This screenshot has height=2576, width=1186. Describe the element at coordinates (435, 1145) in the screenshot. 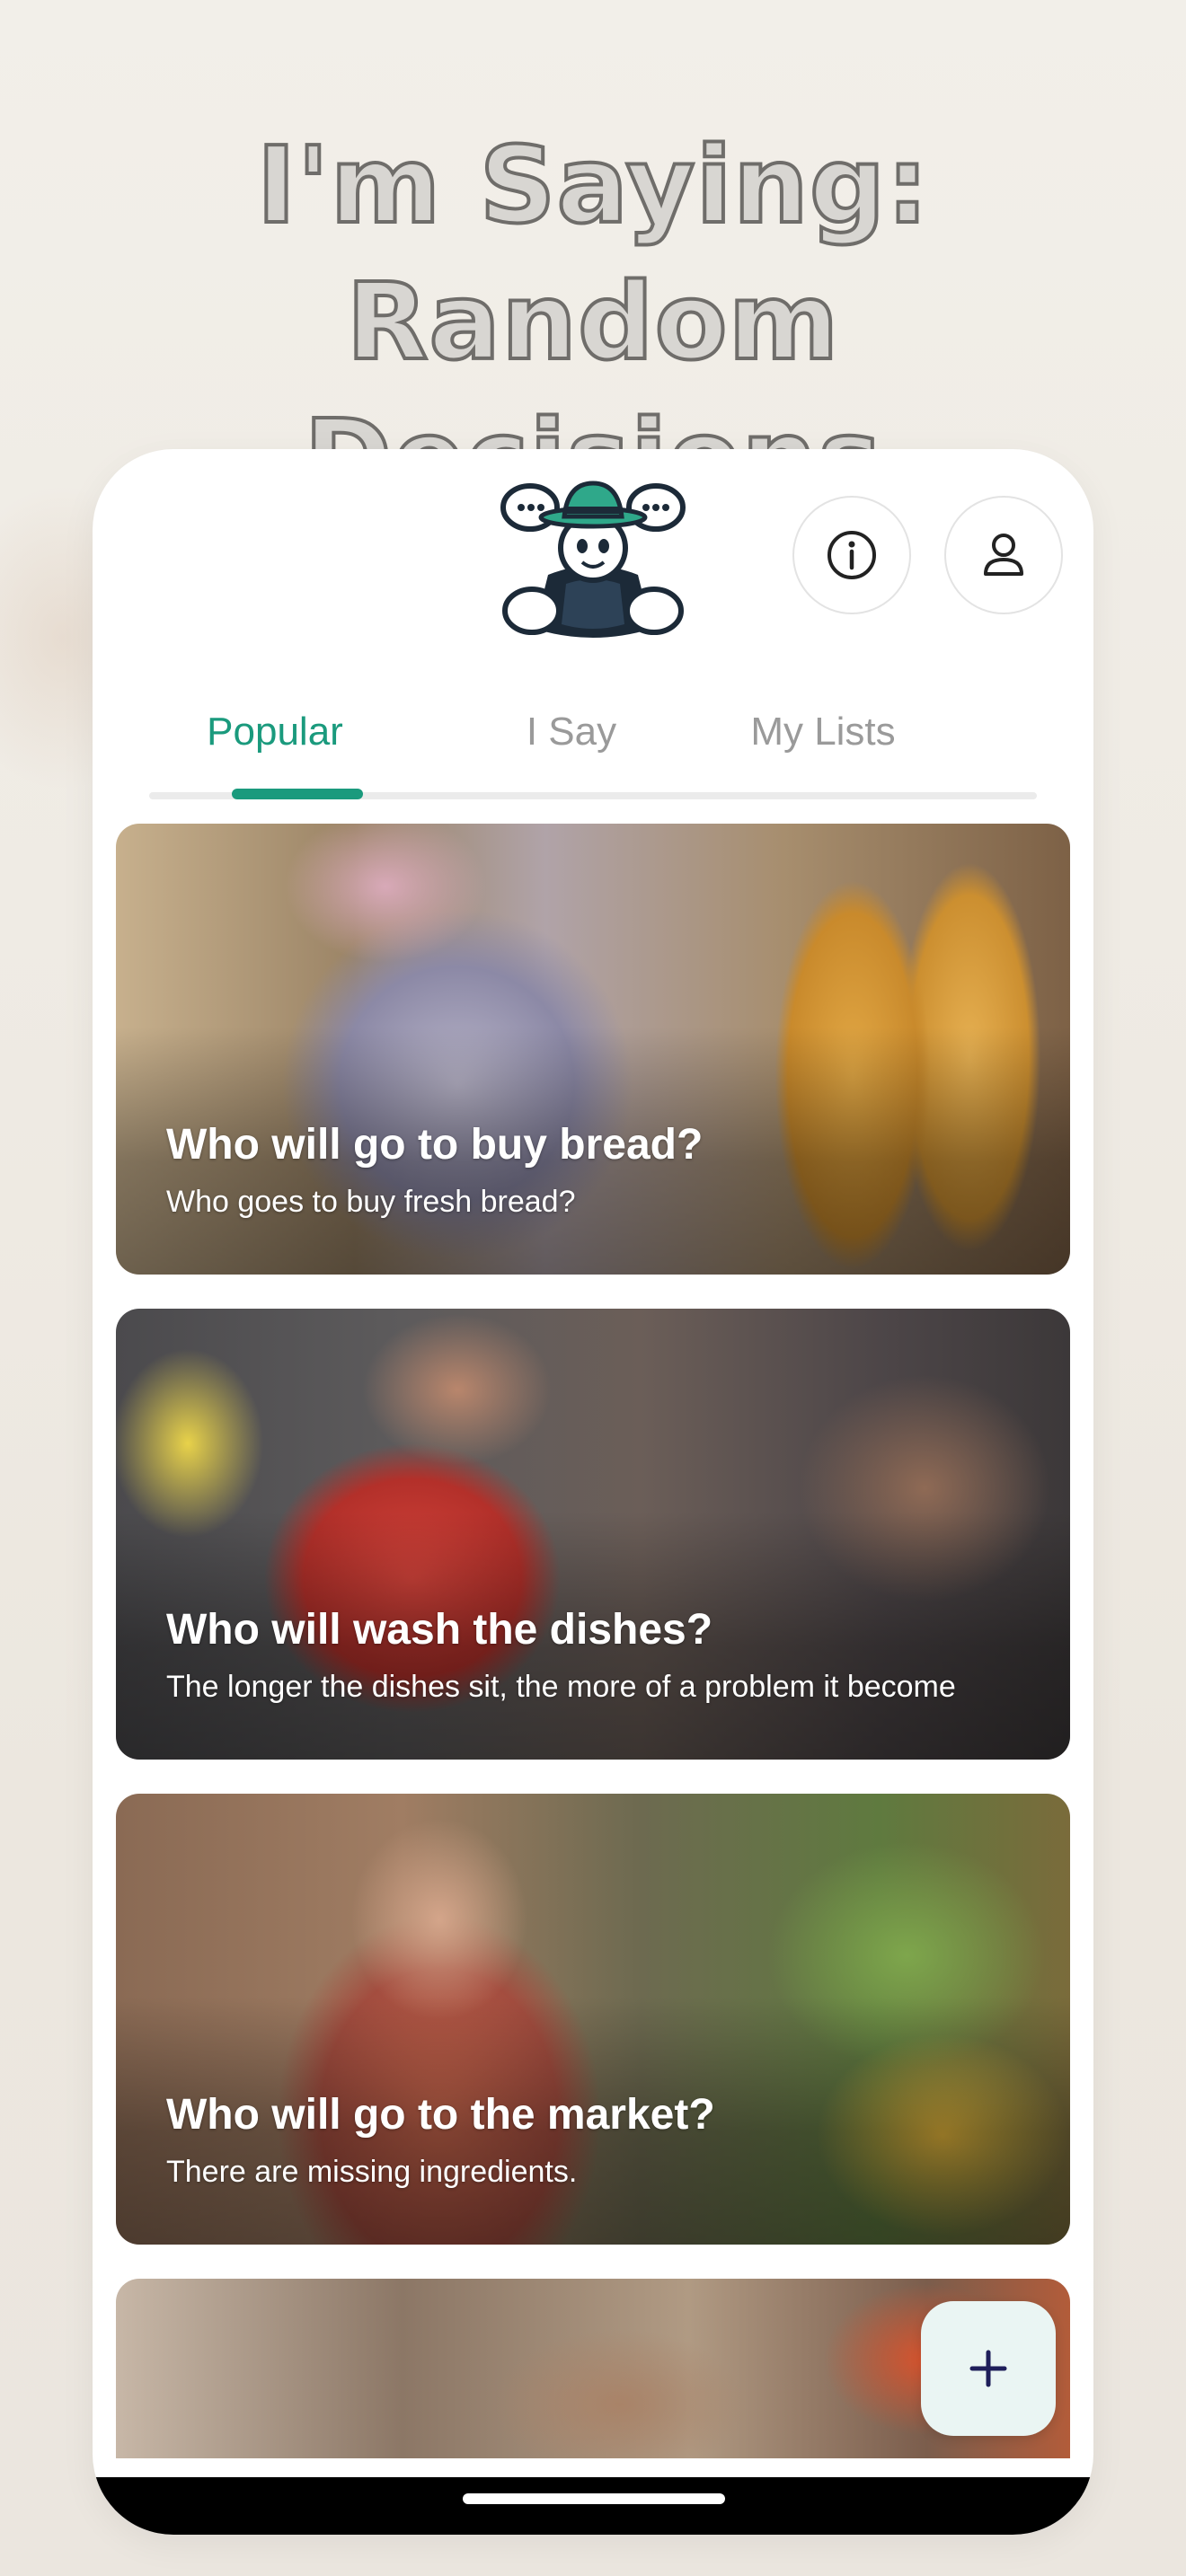

I see `card-title: Who will go to buy bread?` at that location.